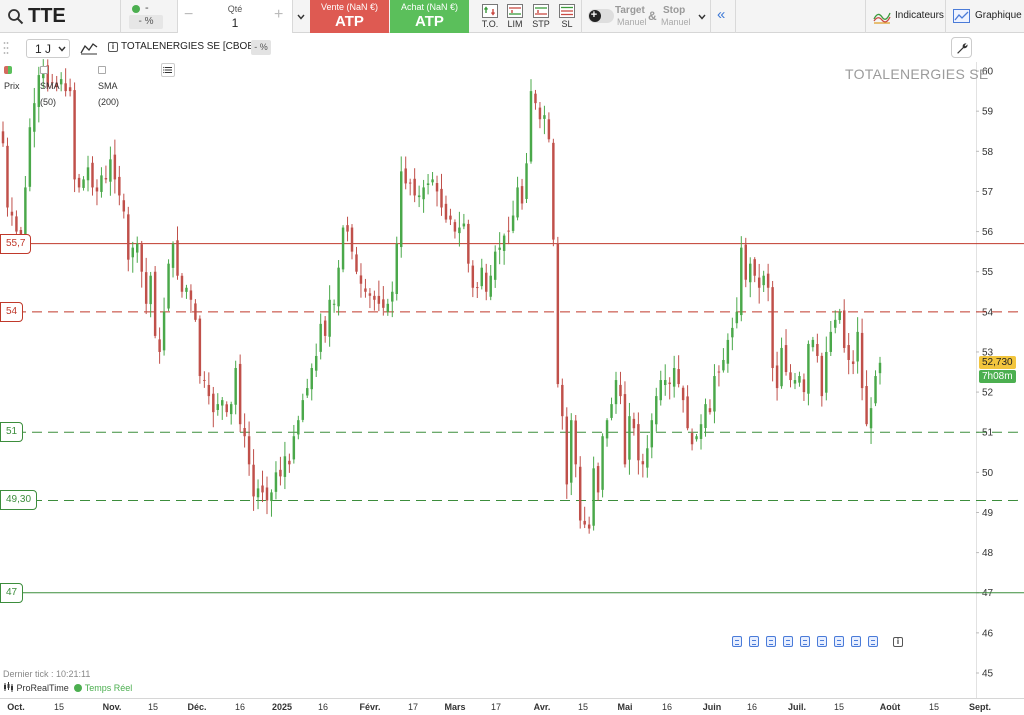 Image resolution: width=1024 pixels, height=715 pixels. Describe the element at coordinates (19, 500) in the screenshot. I see `level-label: 49,30` at that location.